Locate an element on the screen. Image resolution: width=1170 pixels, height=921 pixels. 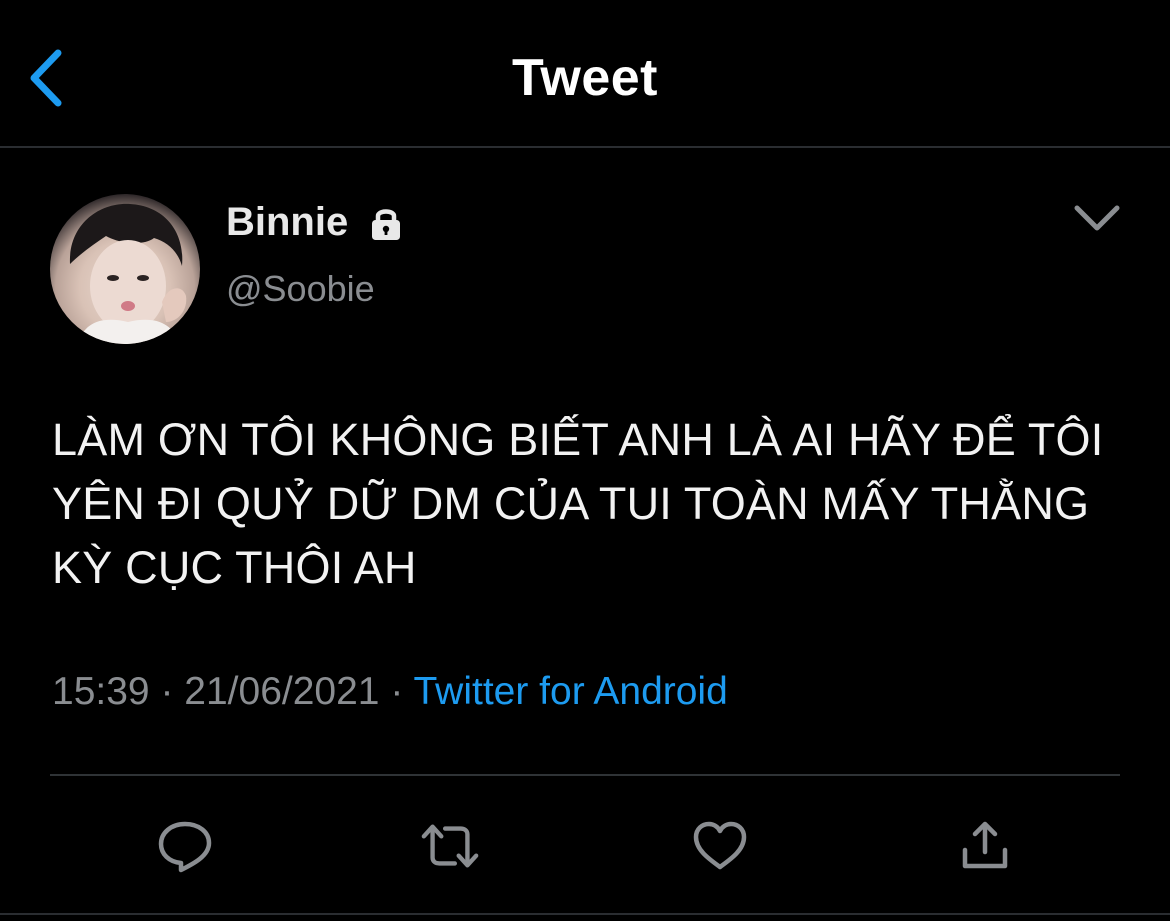
page-title: Tweet is located at coordinates (584, 78).